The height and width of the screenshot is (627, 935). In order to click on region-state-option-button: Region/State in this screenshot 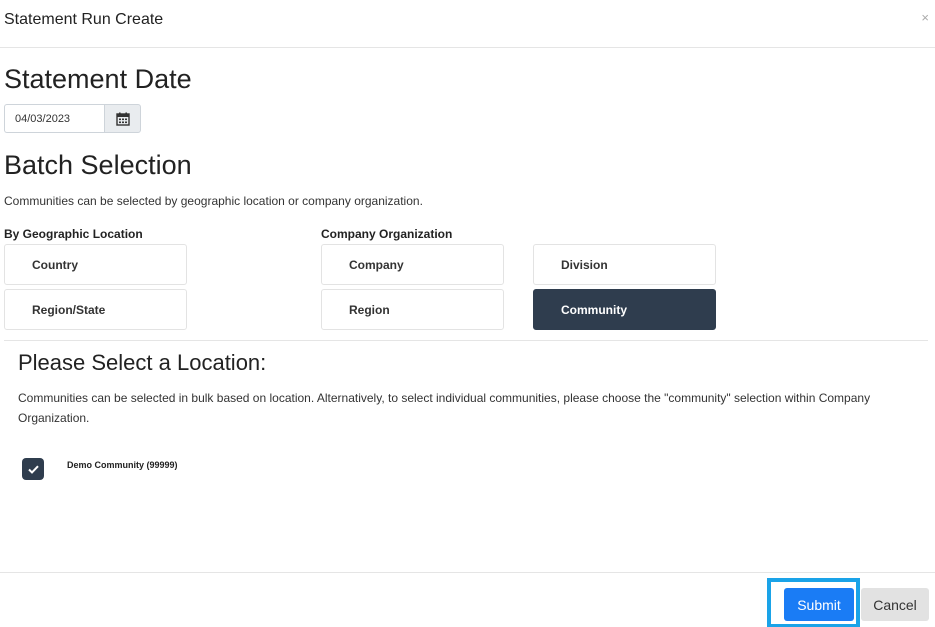, I will do `click(95, 309)`.